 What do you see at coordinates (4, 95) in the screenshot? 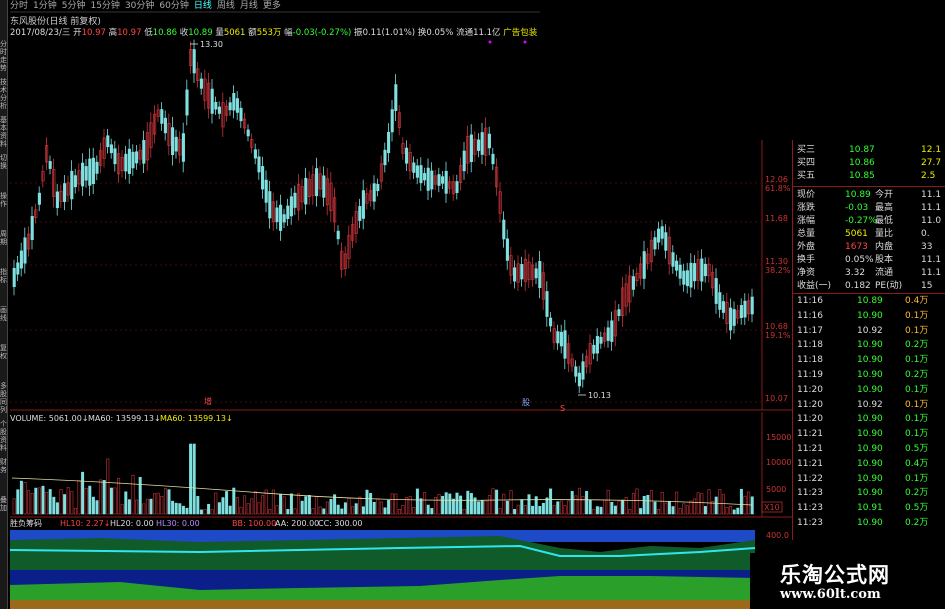
I see `sidebar-item-1: 技术分析` at bounding box center [4, 95].